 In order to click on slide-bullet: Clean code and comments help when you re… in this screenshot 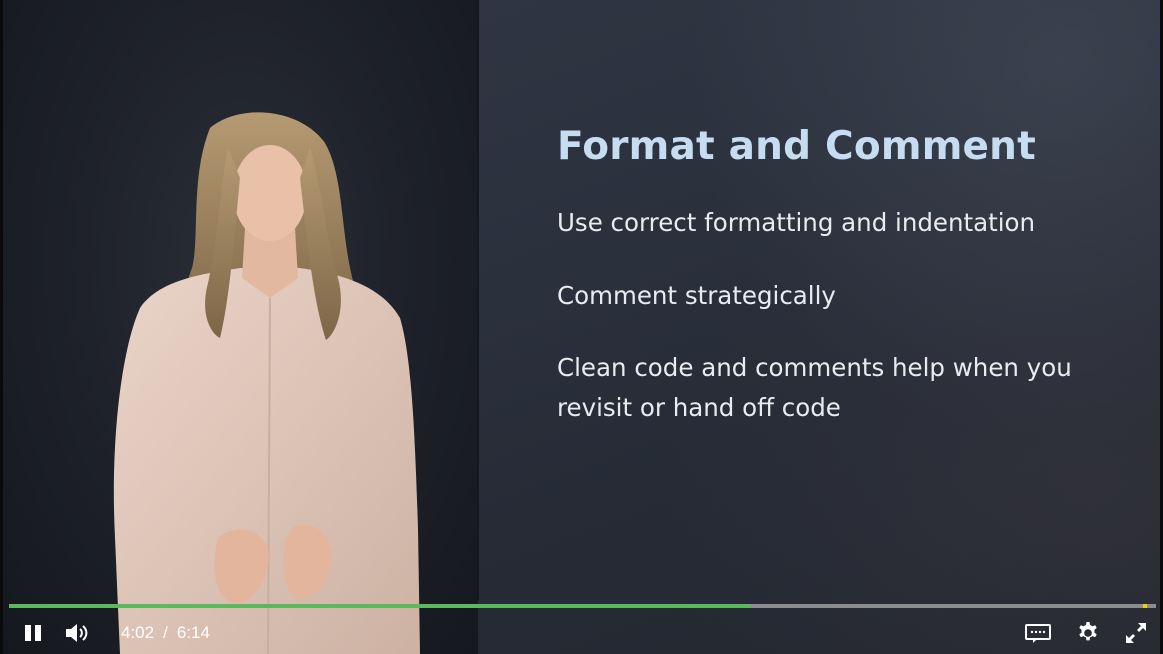, I will do `click(814, 387)`.